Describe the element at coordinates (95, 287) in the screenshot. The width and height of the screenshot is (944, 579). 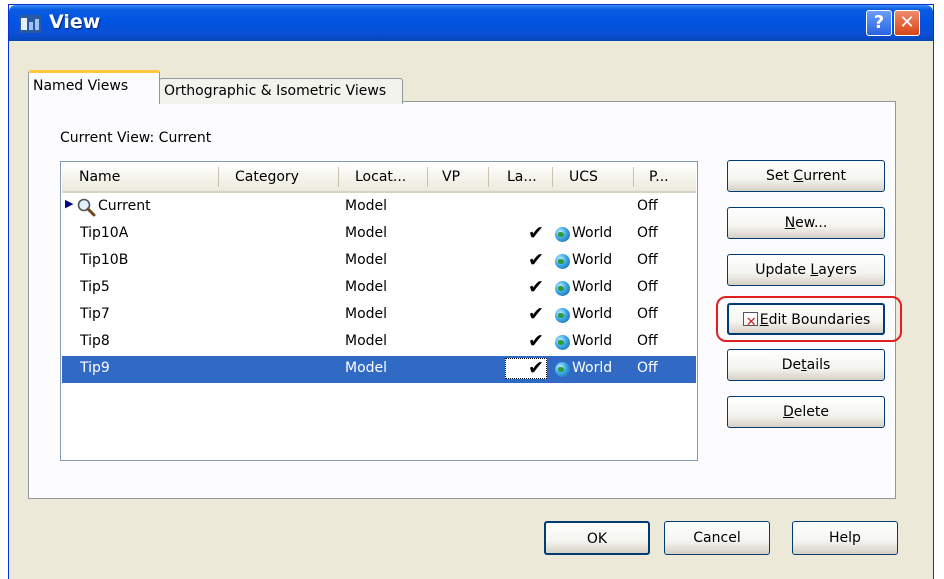
I see `view-name: Tip5` at that location.